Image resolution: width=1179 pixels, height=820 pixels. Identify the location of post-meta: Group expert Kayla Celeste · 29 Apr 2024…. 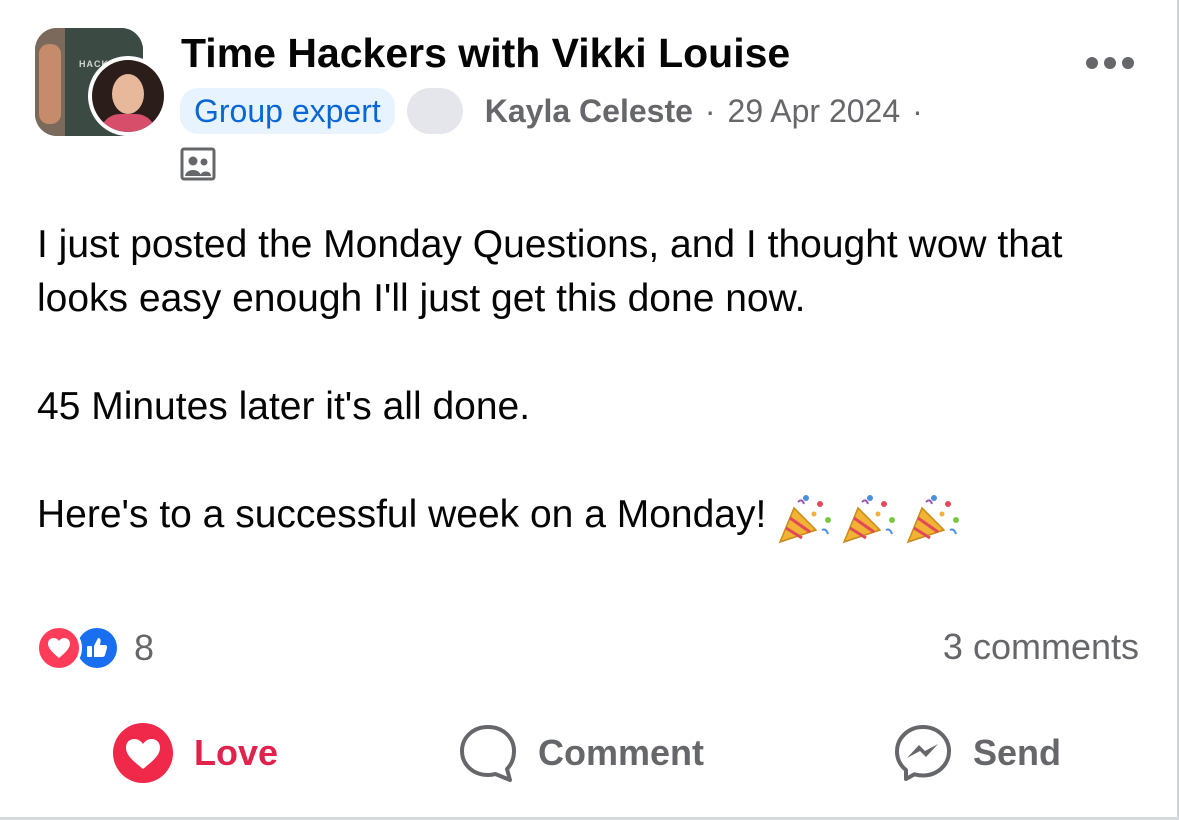
(551, 111).